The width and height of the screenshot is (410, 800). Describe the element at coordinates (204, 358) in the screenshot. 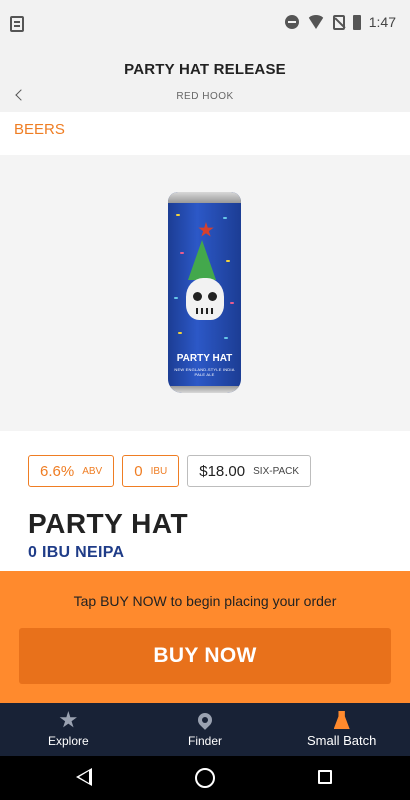

I see `can-label-name: PARTY HAT` at that location.